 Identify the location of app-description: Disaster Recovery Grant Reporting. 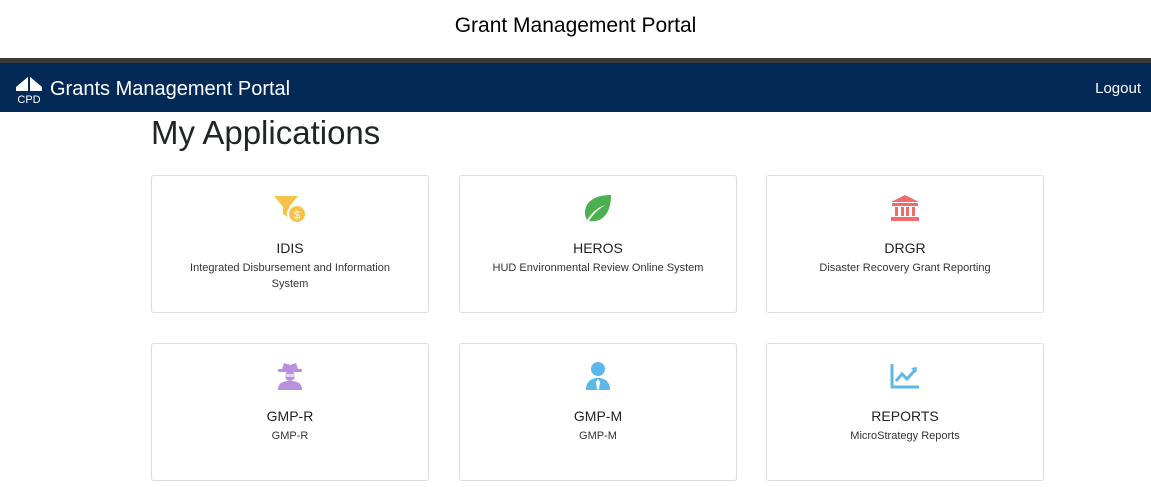
(905, 268).